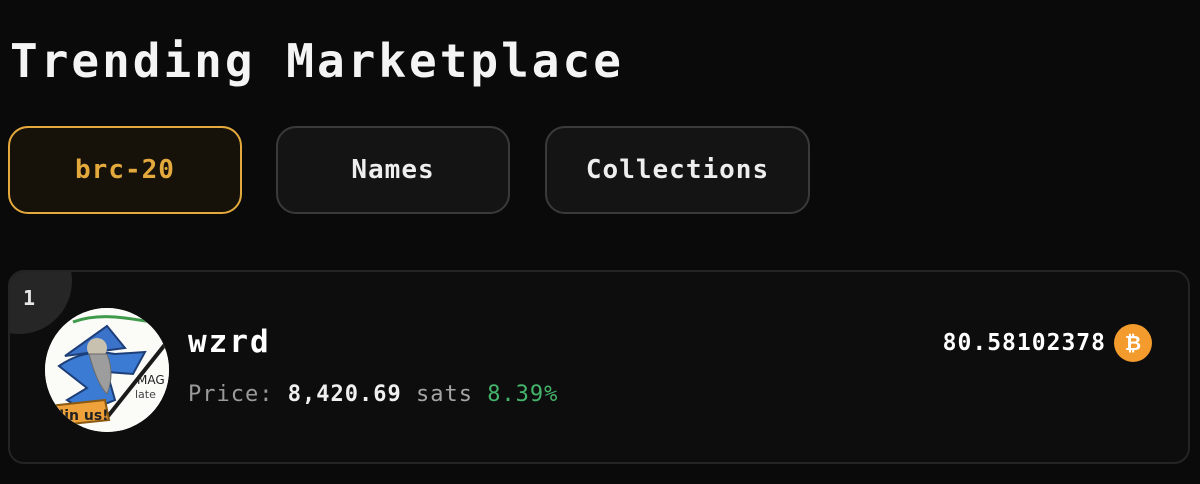 This screenshot has height=484, width=1200. What do you see at coordinates (1024, 343) in the screenshot?
I see `volume-value: 80.58102378` at bounding box center [1024, 343].